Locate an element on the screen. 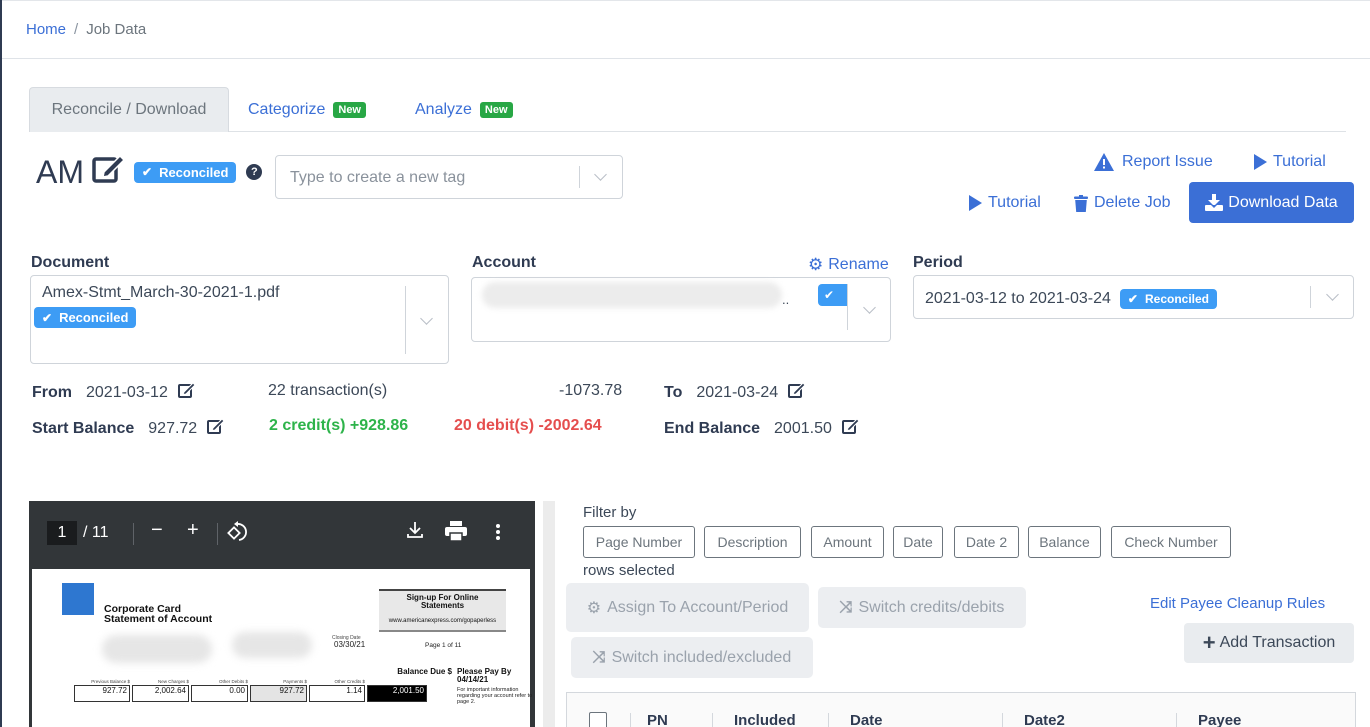 This screenshot has height=727, width=1370. period-value: 2021-03-12 to 2021-03-24 ✔ Reconciled is located at coordinates (1071, 299).